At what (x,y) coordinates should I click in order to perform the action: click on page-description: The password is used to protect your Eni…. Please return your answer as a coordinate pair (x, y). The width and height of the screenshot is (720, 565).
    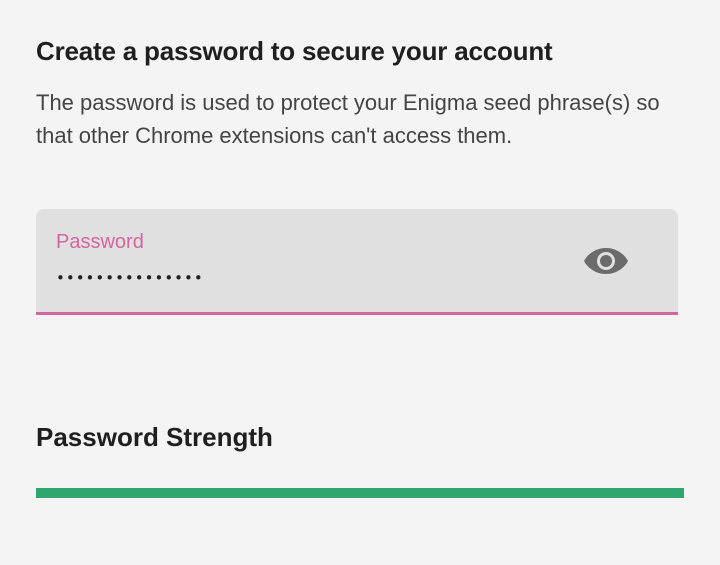
    Looking at the image, I should click on (348, 119).